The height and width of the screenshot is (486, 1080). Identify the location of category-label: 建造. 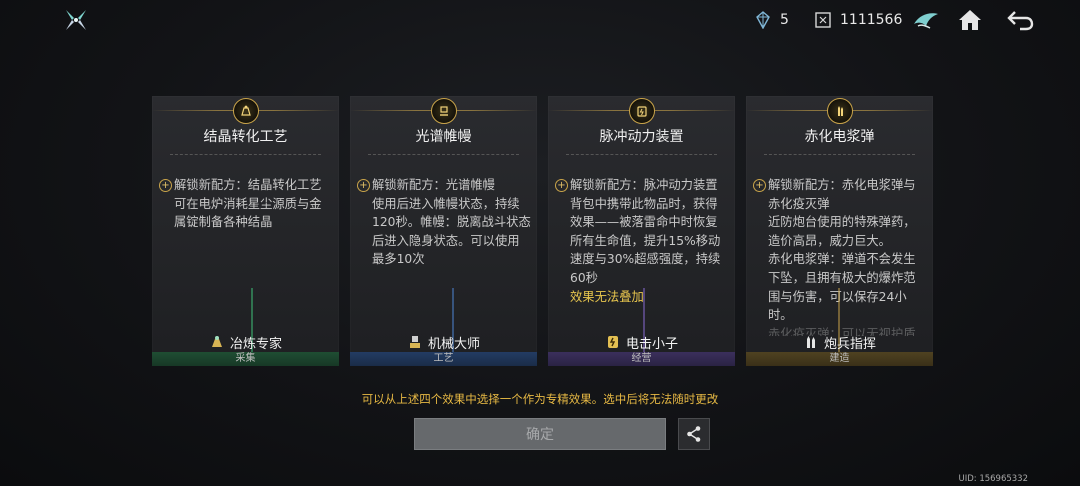
(839, 359).